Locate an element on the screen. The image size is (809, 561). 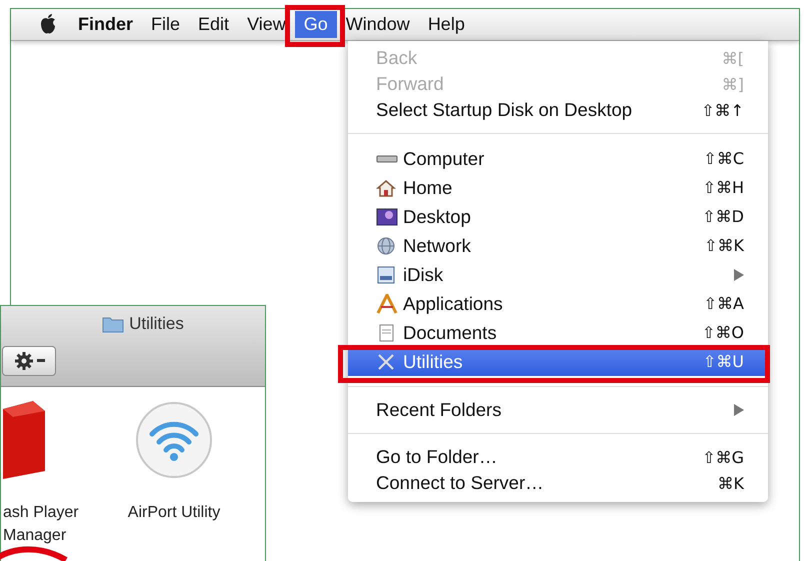
menu-item: Desktop ⇧⌘D is located at coordinates (558, 216).